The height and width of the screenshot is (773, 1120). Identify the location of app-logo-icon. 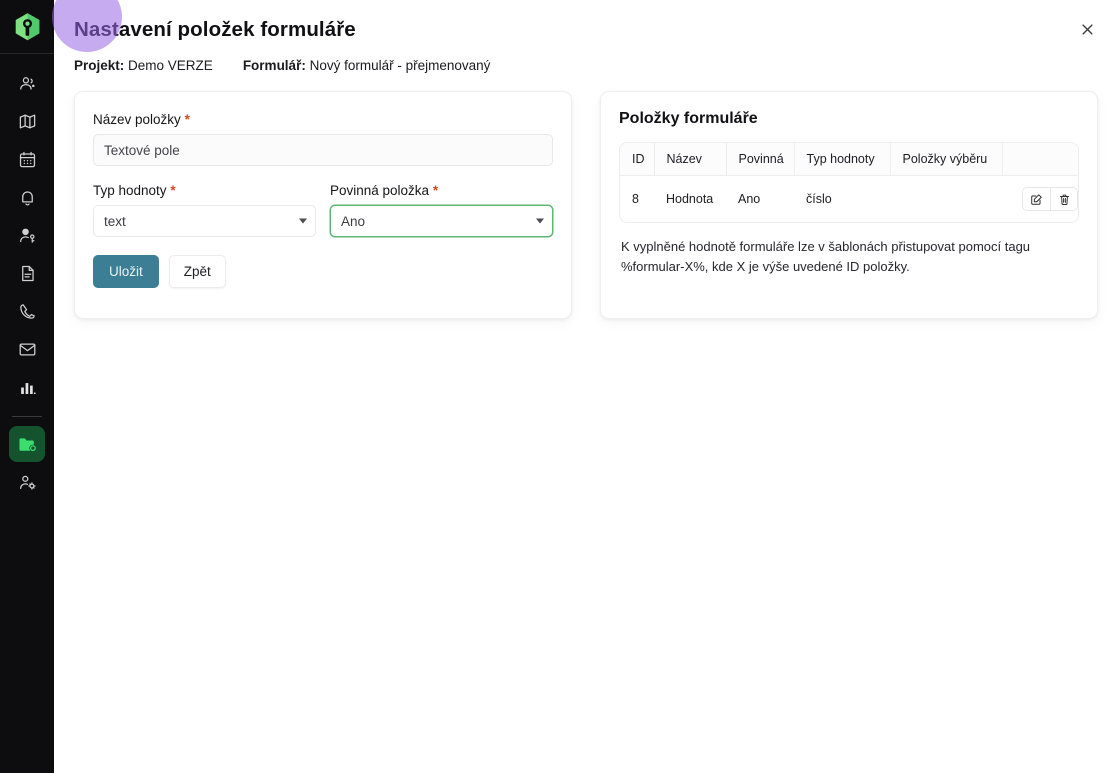
(27, 27).